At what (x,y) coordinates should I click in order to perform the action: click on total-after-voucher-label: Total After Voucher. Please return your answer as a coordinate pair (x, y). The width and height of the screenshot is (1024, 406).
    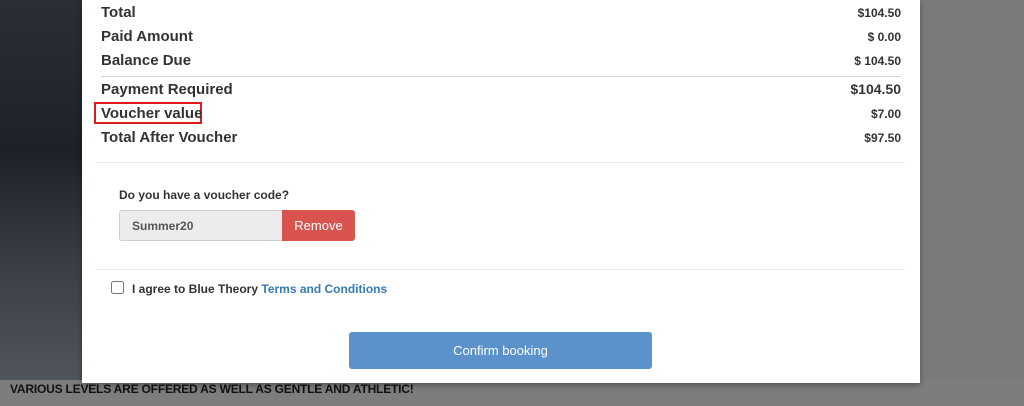
    Looking at the image, I should click on (169, 137).